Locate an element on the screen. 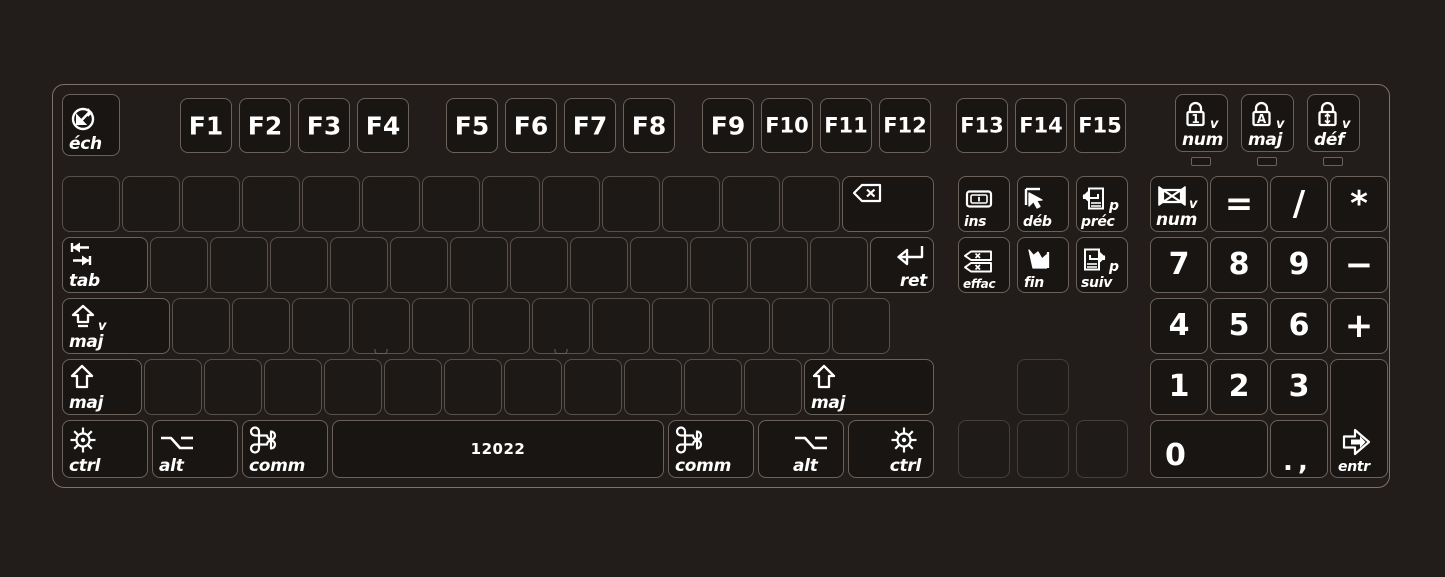  key-numpad-3: 3 is located at coordinates (1299, 387).